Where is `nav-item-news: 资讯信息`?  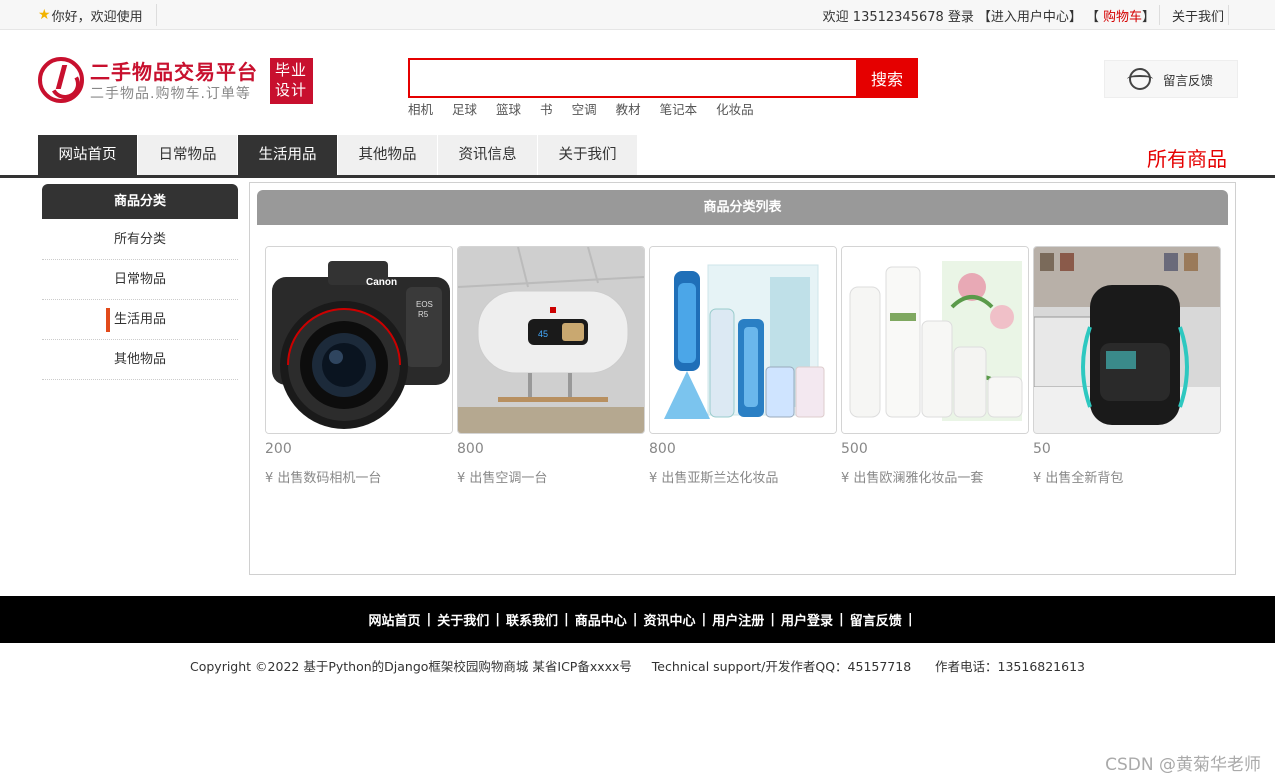 nav-item-news: 资讯信息 is located at coordinates (488, 155).